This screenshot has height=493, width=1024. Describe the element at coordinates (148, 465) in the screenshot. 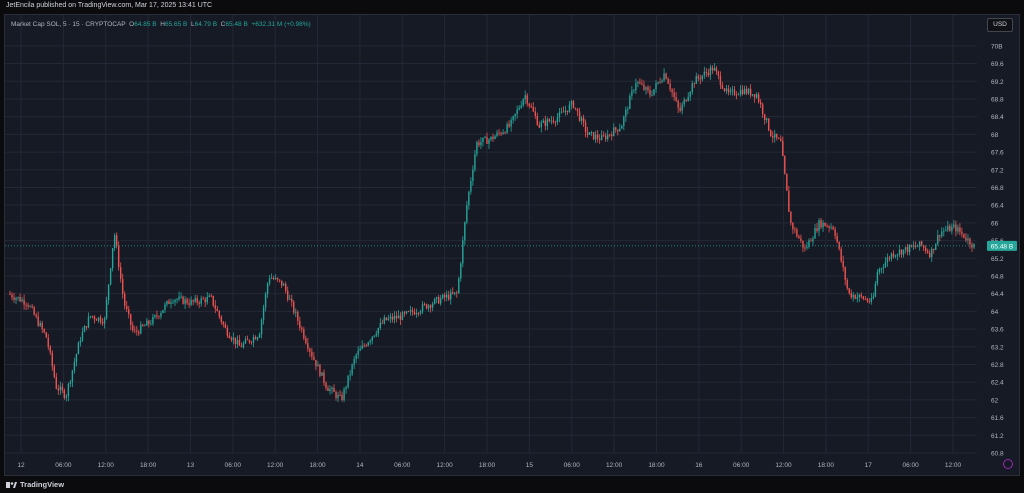

I see `x-tick-label: 18:00` at that location.